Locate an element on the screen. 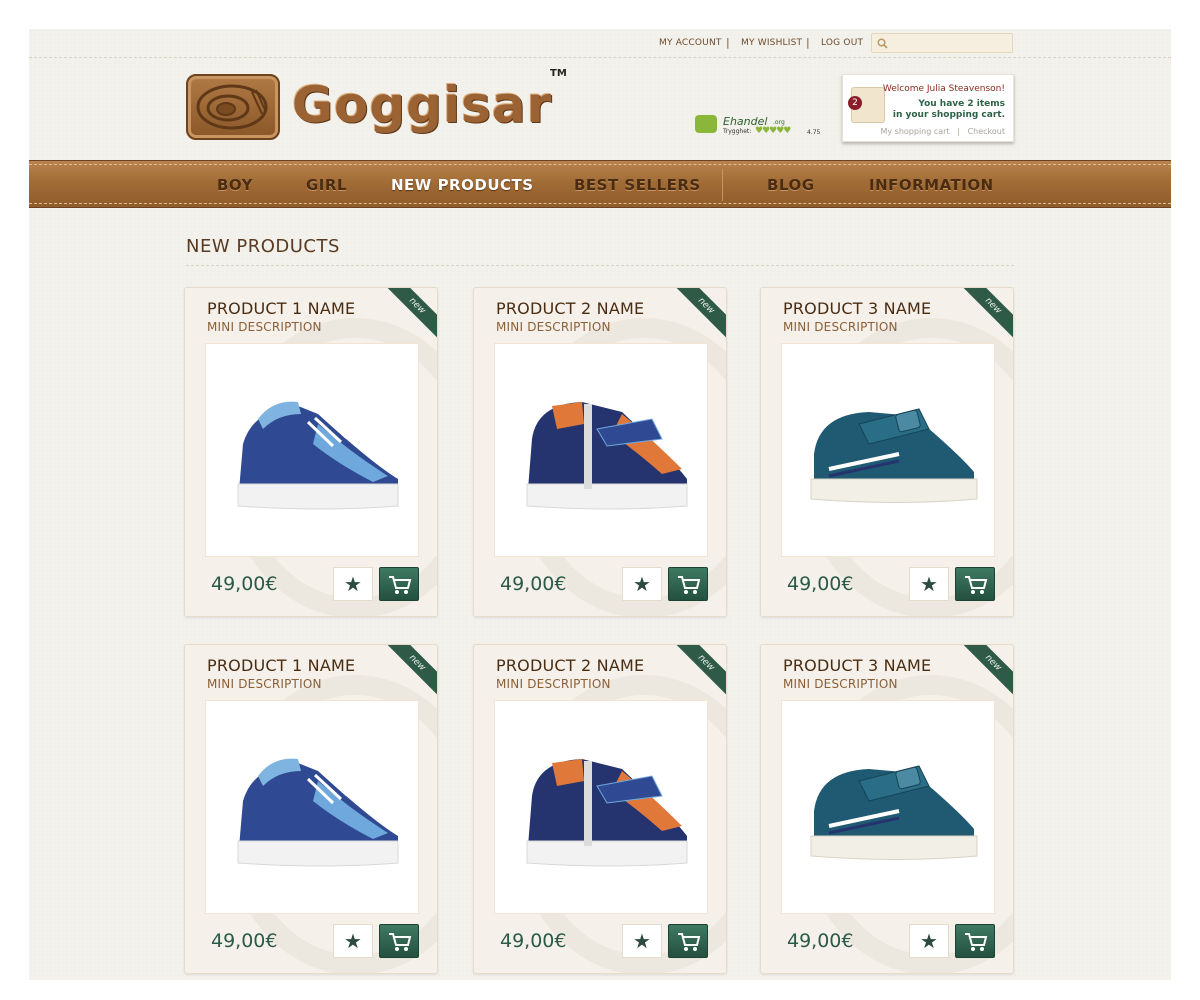 The image size is (1200, 1000). cart-items-text-2: in your shopping cart. is located at coordinates (948, 115).